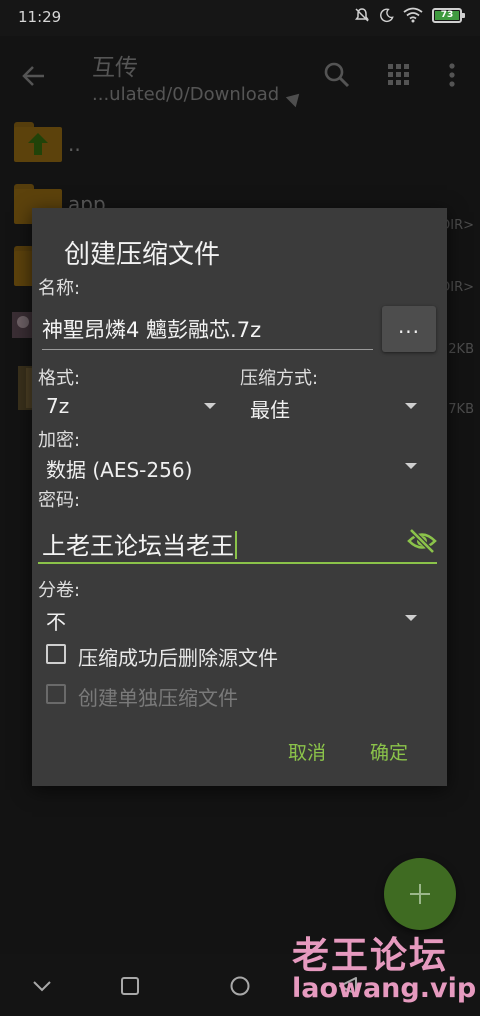  I want to click on watermark-title: 老王论坛, so click(370, 955).